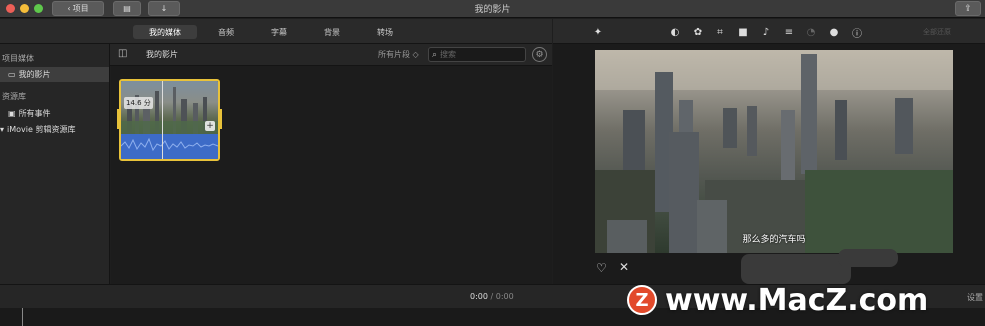 The image size is (985, 326). I want to click on browser-settings-icon: ⚙, so click(539, 54).